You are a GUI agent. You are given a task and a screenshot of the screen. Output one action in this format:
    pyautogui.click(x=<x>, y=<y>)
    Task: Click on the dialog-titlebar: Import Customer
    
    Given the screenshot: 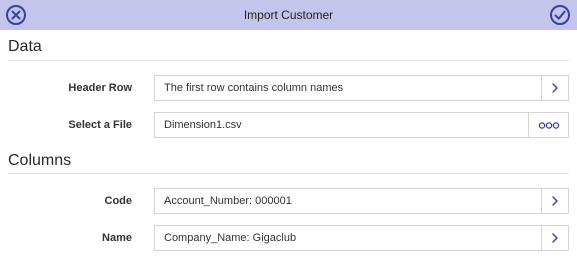 What is the action you would take?
    pyautogui.click(x=288, y=15)
    